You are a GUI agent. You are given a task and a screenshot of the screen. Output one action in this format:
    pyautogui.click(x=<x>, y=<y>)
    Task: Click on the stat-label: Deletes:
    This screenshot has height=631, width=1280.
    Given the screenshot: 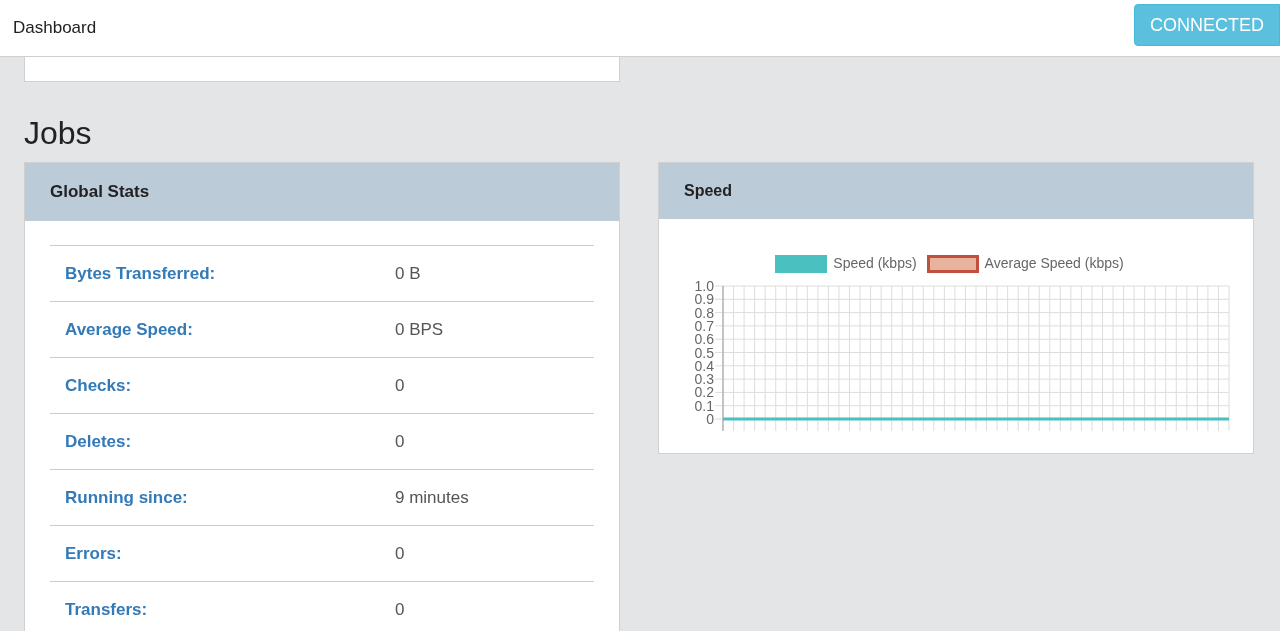 What is the action you would take?
    pyautogui.click(x=98, y=441)
    